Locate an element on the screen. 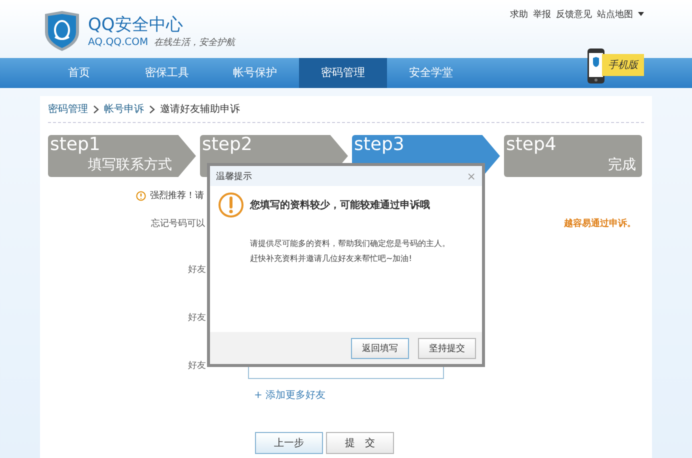  add-friend-link: + 添加更多好友 is located at coordinates (449, 395).